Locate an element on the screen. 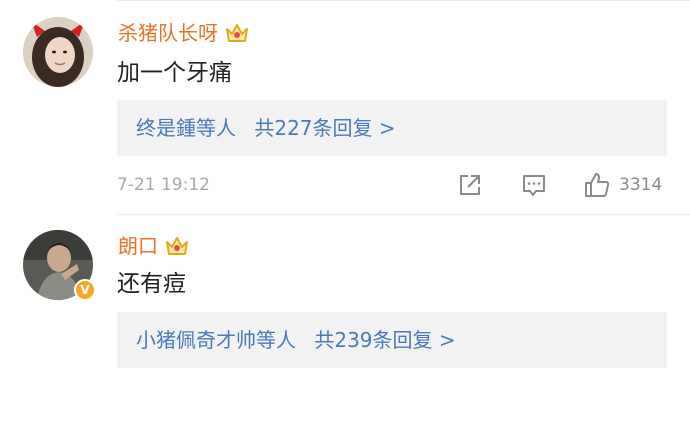  share-button is located at coordinates (470, 185).